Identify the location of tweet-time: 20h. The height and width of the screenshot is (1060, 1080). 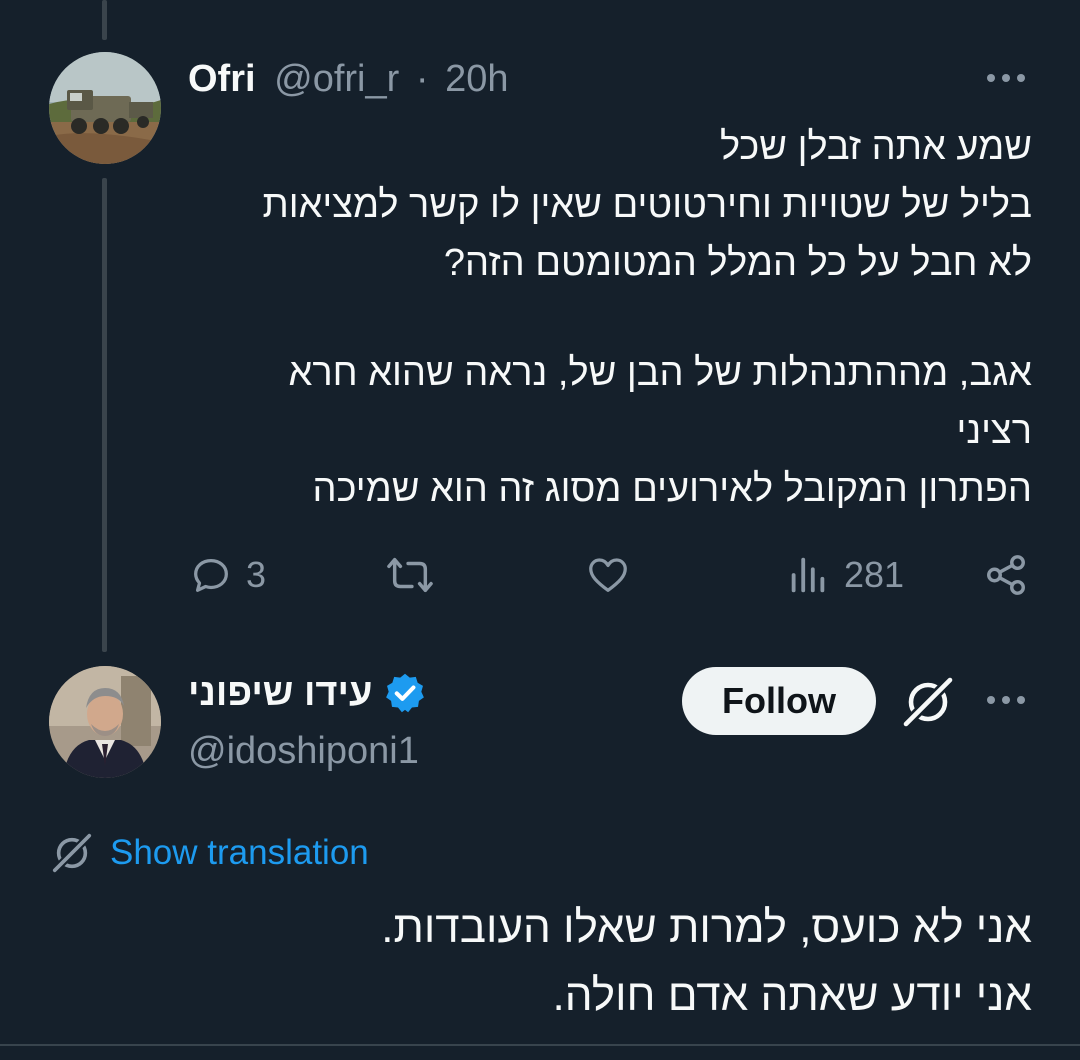
(476, 79).